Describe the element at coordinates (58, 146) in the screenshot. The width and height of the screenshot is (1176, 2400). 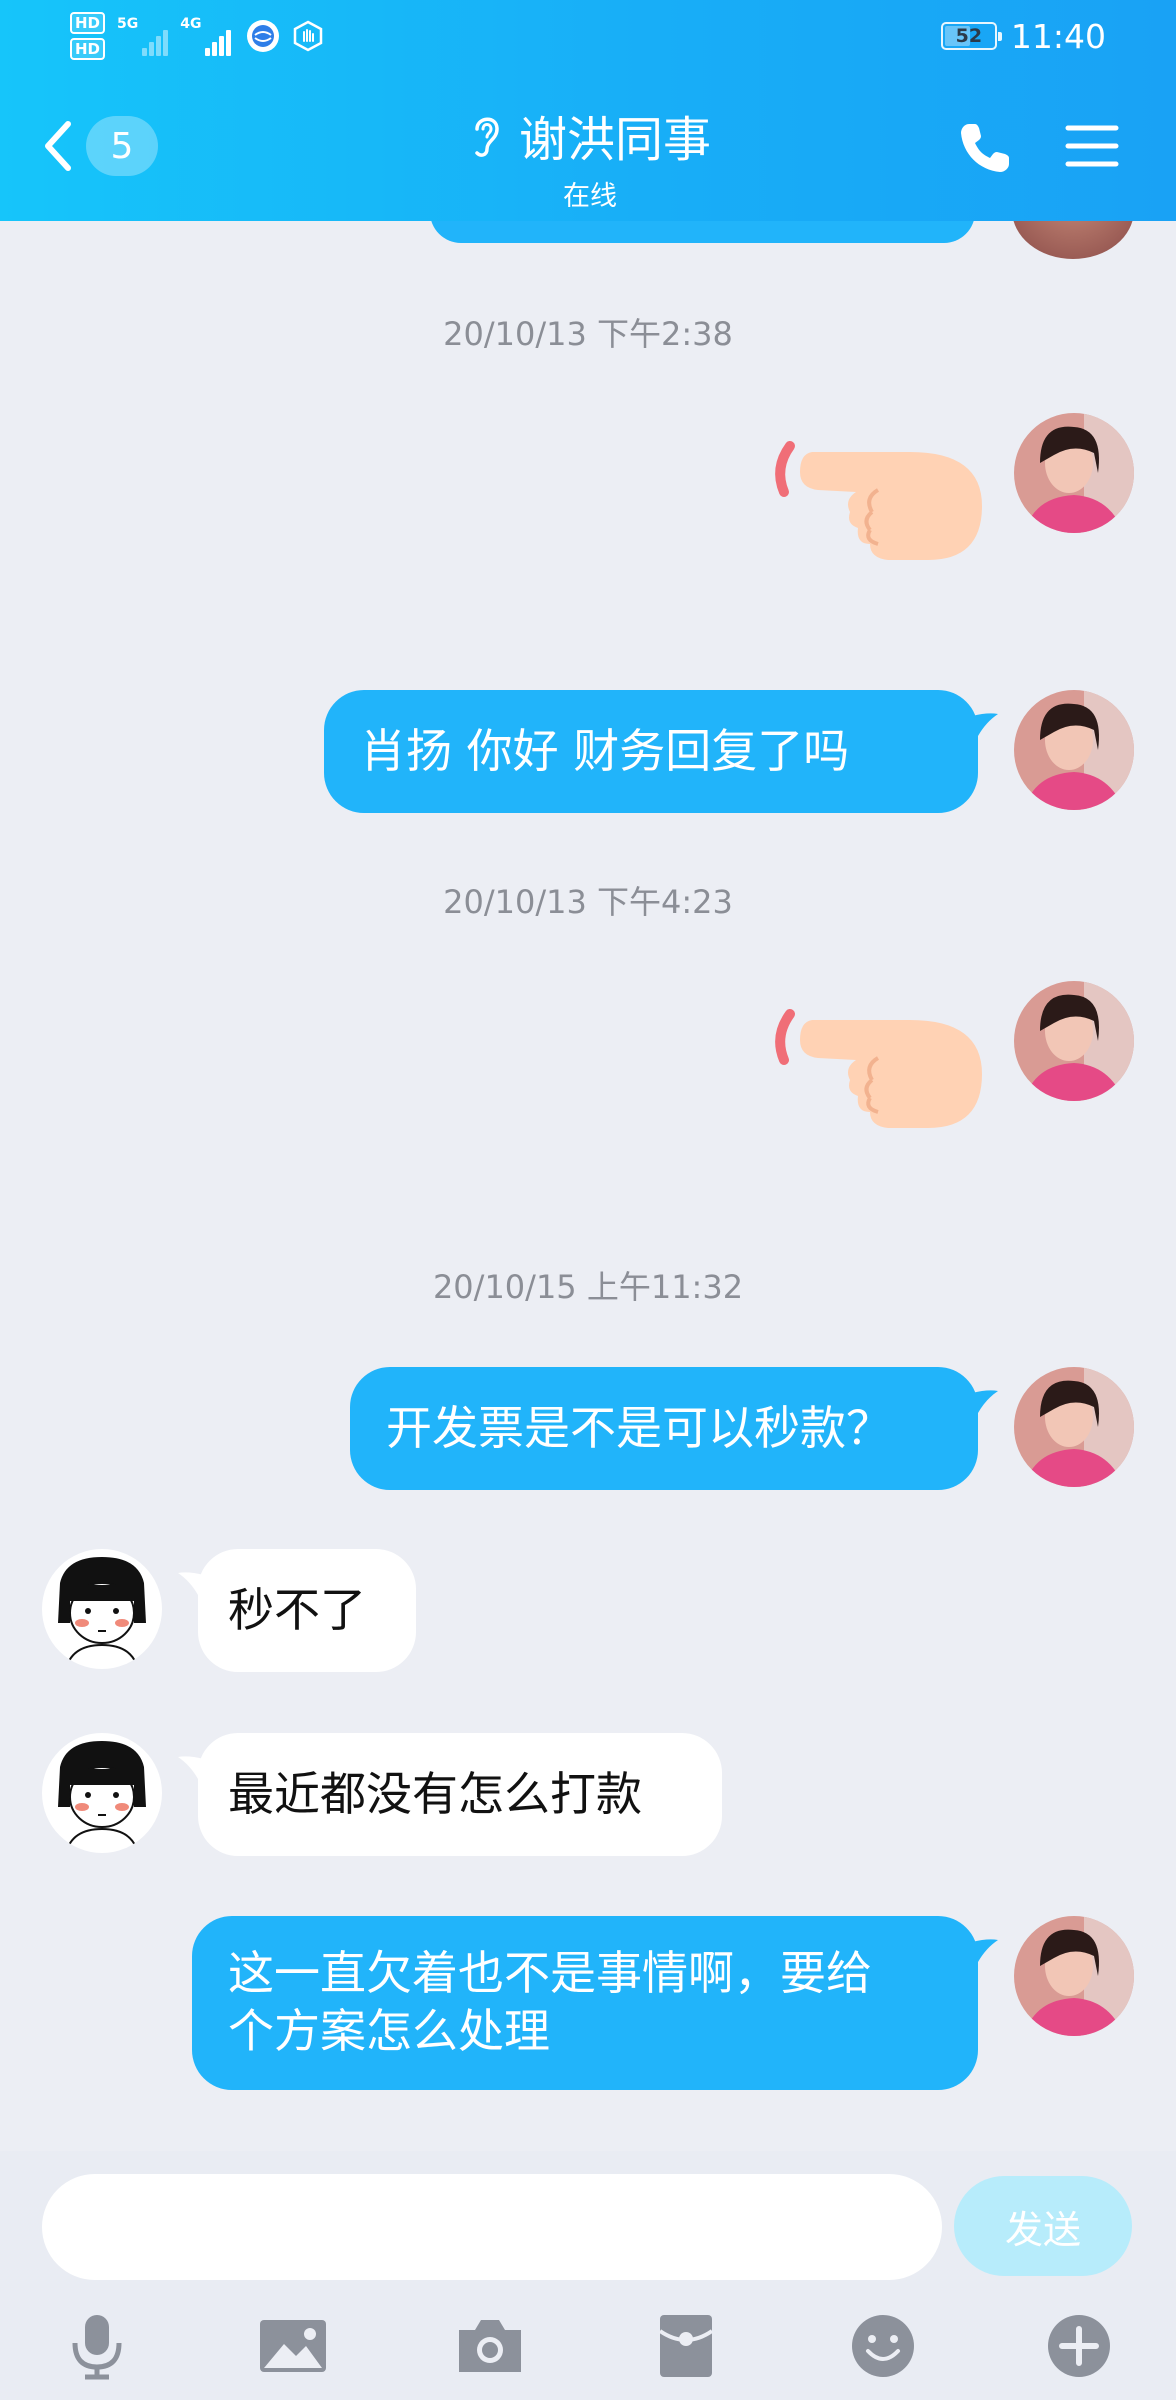
I see `back-arrow-icon` at that location.